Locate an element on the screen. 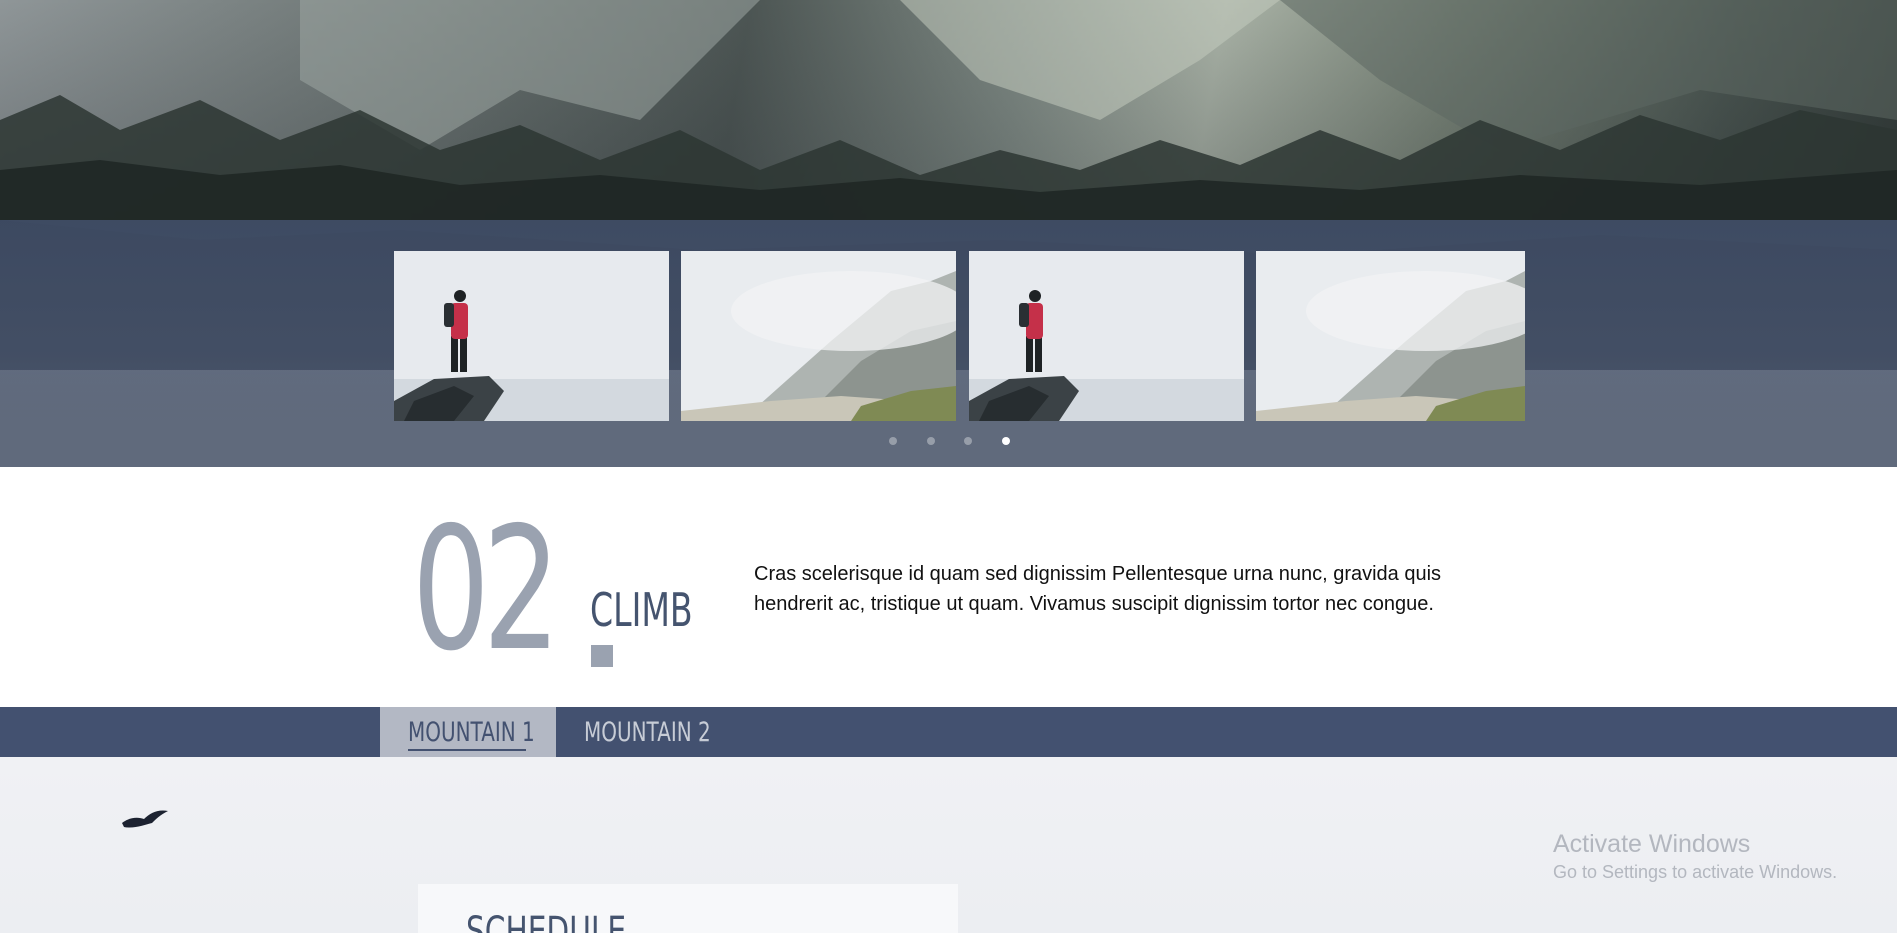 This screenshot has height=933, width=1897. tab-mountain-2: MOUNTAIN 2 is located at coordinates (641, 732).